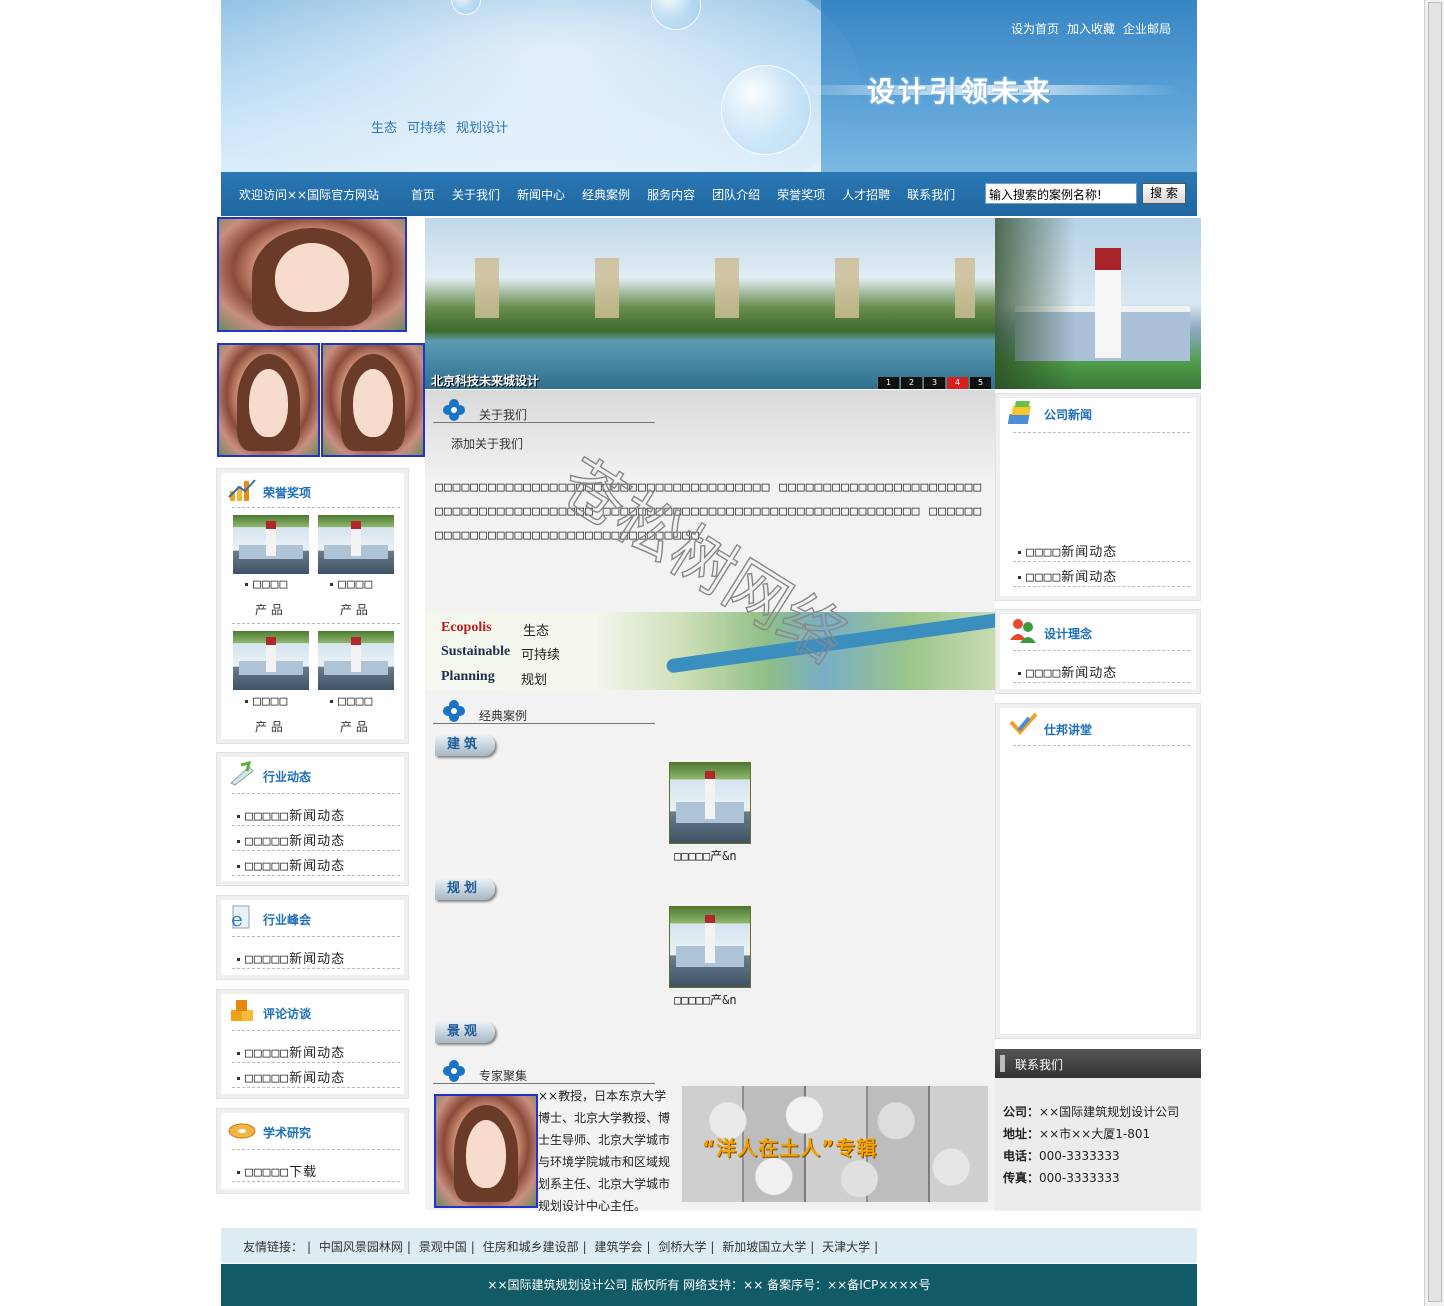  I want to click on link-tianjin-univ: 天津大学, so click(846, 1247).